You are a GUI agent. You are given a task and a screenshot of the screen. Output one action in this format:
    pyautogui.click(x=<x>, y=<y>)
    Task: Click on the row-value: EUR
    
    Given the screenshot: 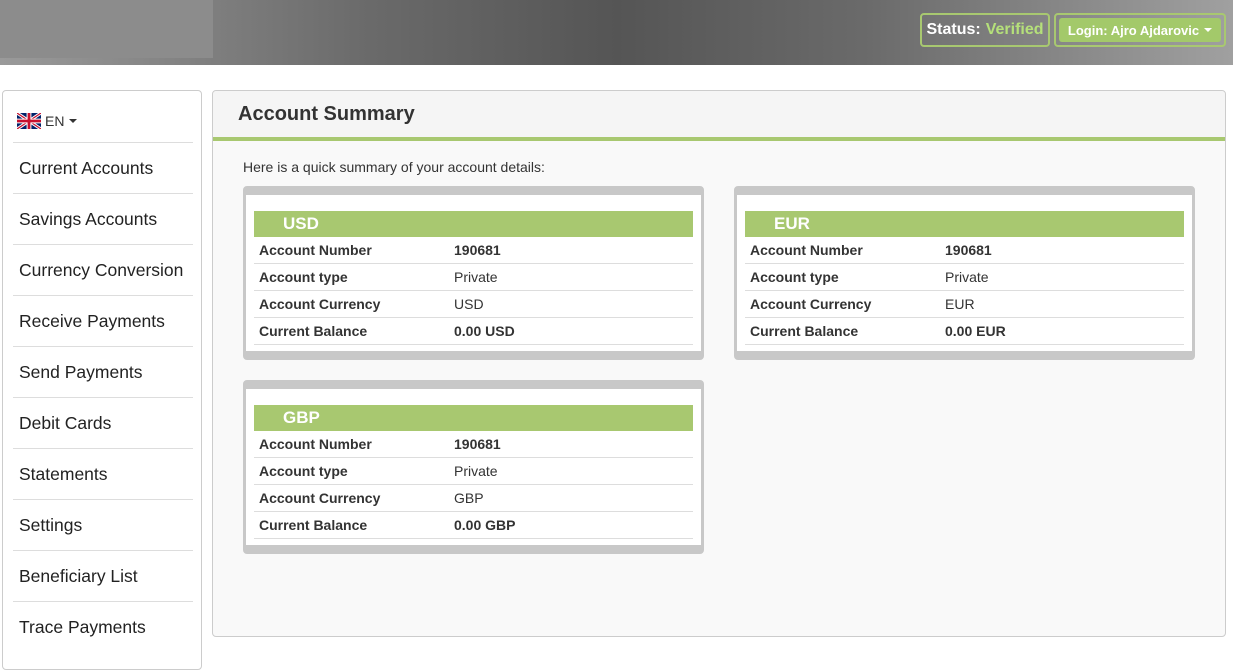 What is the action you would take?
    pyautogui.click(x=960, y=304)
    